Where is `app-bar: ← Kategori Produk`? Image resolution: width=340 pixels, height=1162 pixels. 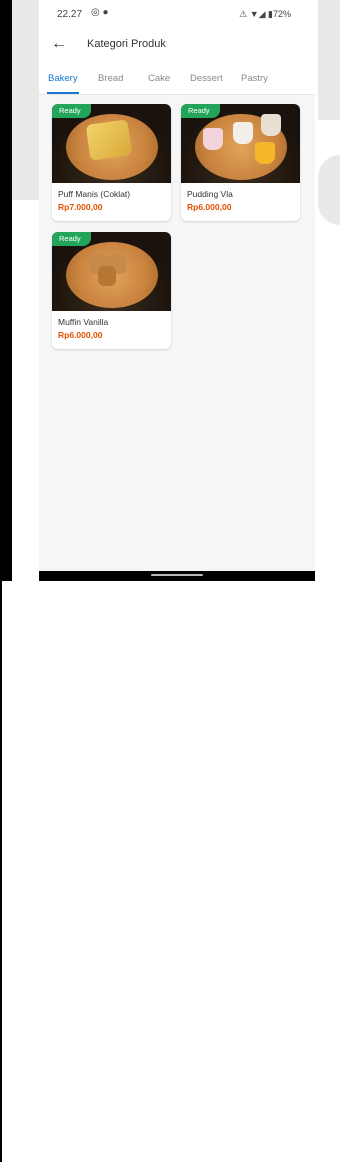 app-bar: ← Kategori Produk is located at coordinates (177, 45).